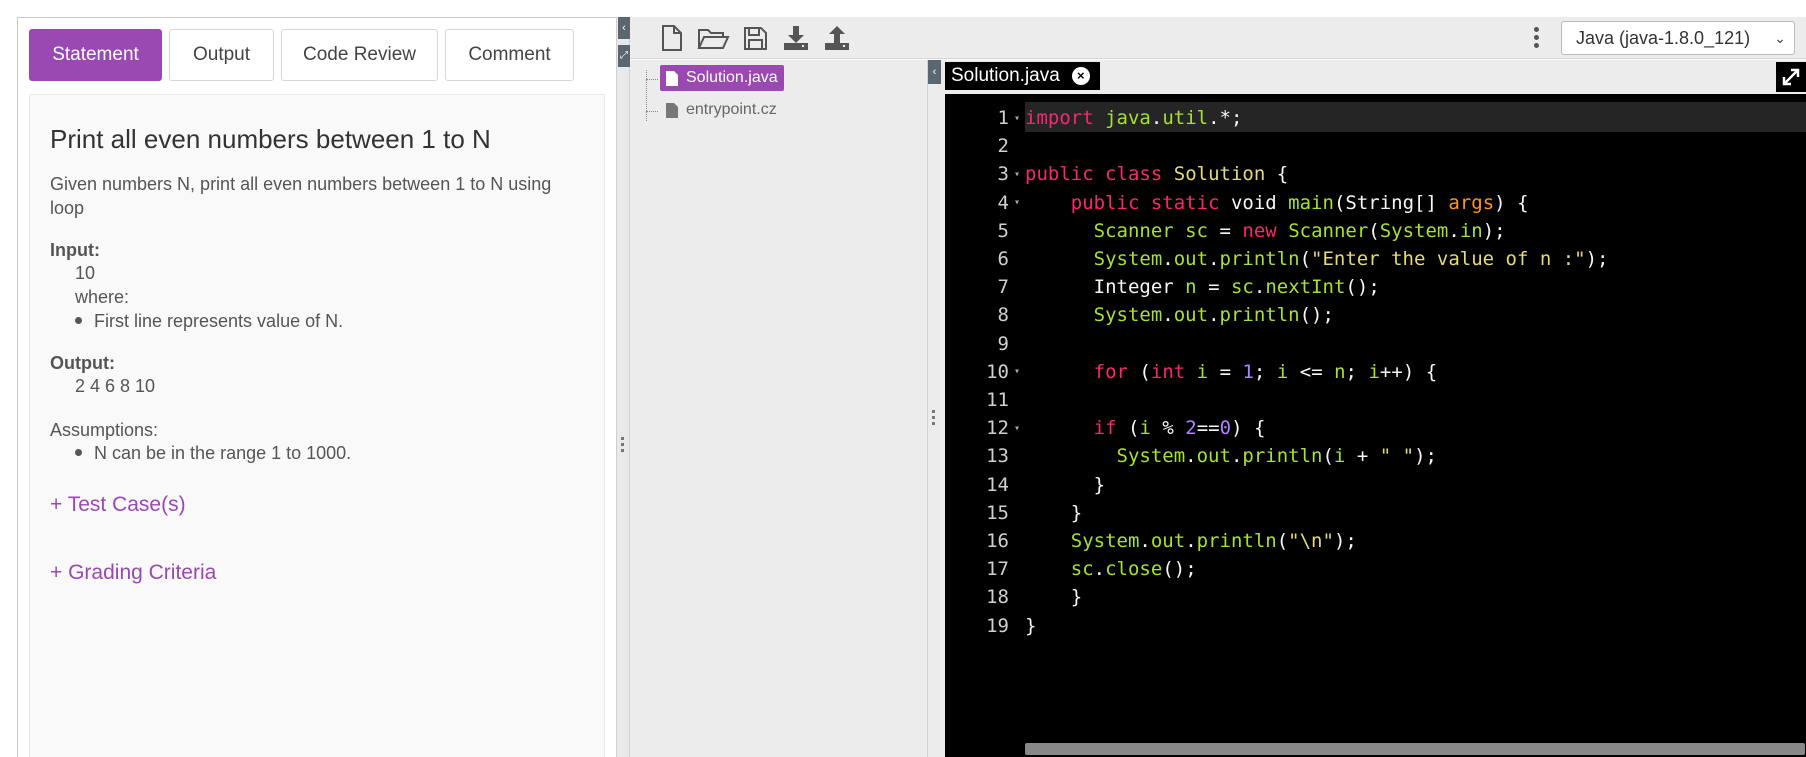 This screenshot has height=757, width=1806. Describe the element at coordinates (1003, 118) in the screenshot. I see `line-number: 1` at that location.